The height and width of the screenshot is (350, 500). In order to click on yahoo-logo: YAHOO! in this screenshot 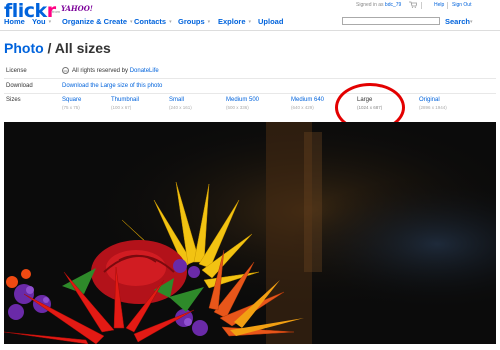, I will do `click(77, 8)`.